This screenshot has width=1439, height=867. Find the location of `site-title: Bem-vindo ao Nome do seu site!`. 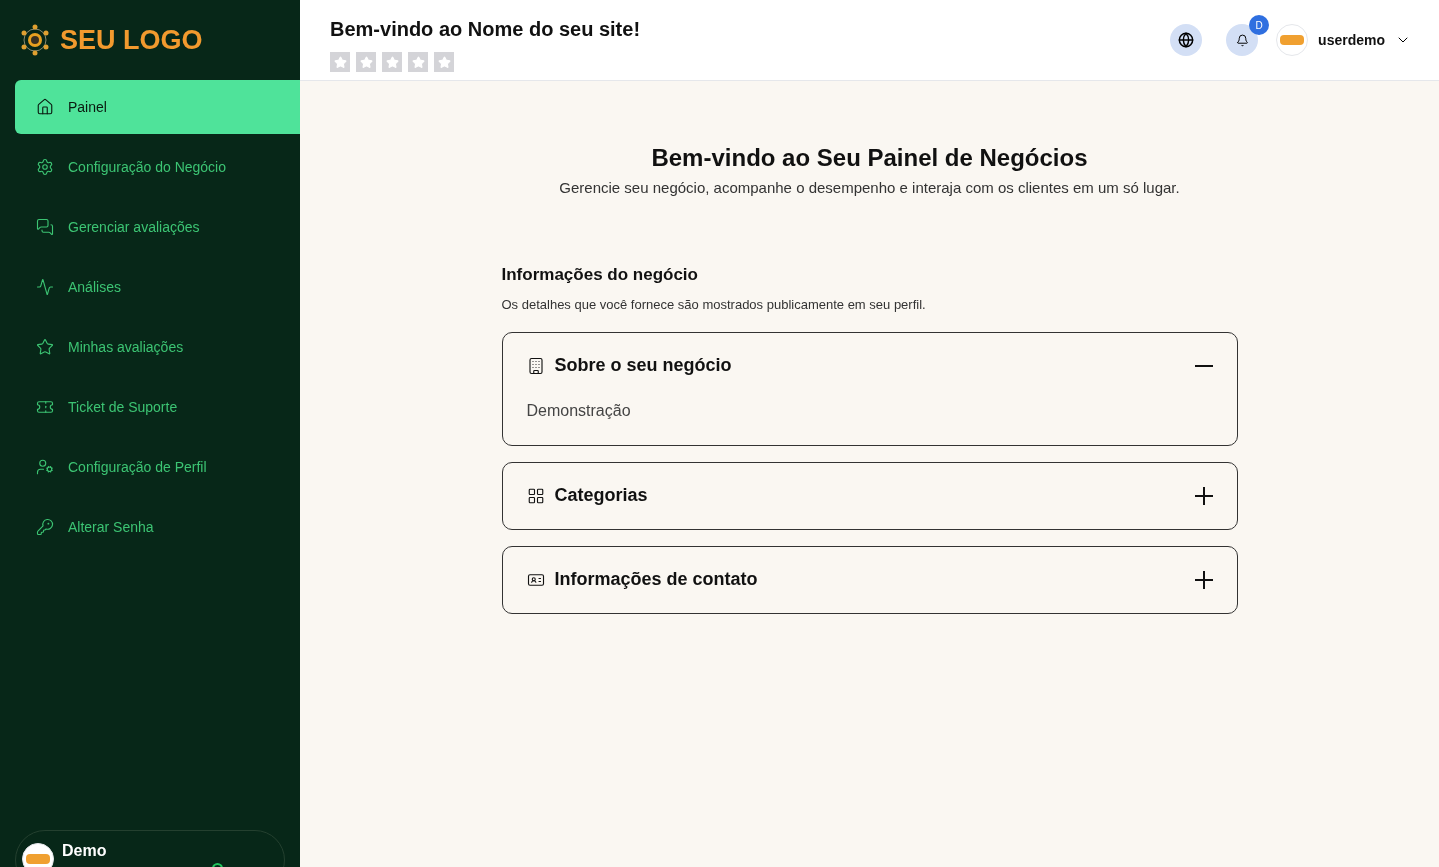

site-title: Bem-vindo ao Nome do seu site! is located at coordinates (485, 29).